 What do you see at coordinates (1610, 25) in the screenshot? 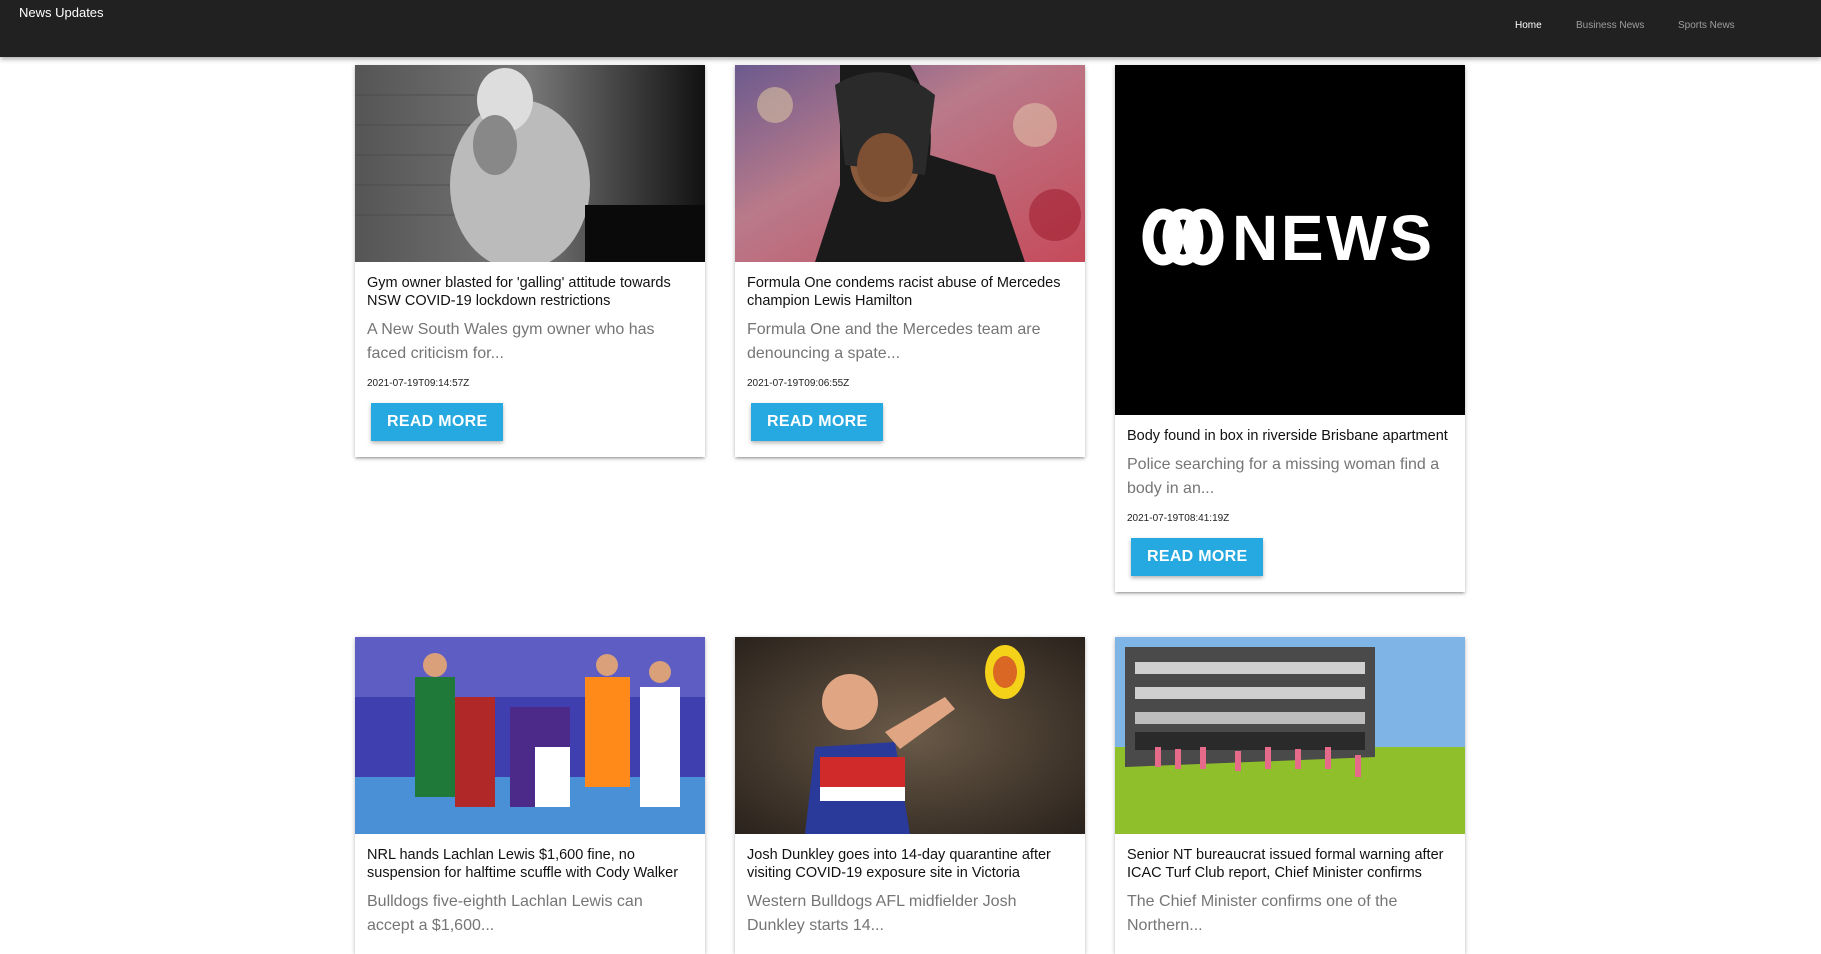
I see `nav-business-news-link: Business News` at bounding box center [1610, 25].